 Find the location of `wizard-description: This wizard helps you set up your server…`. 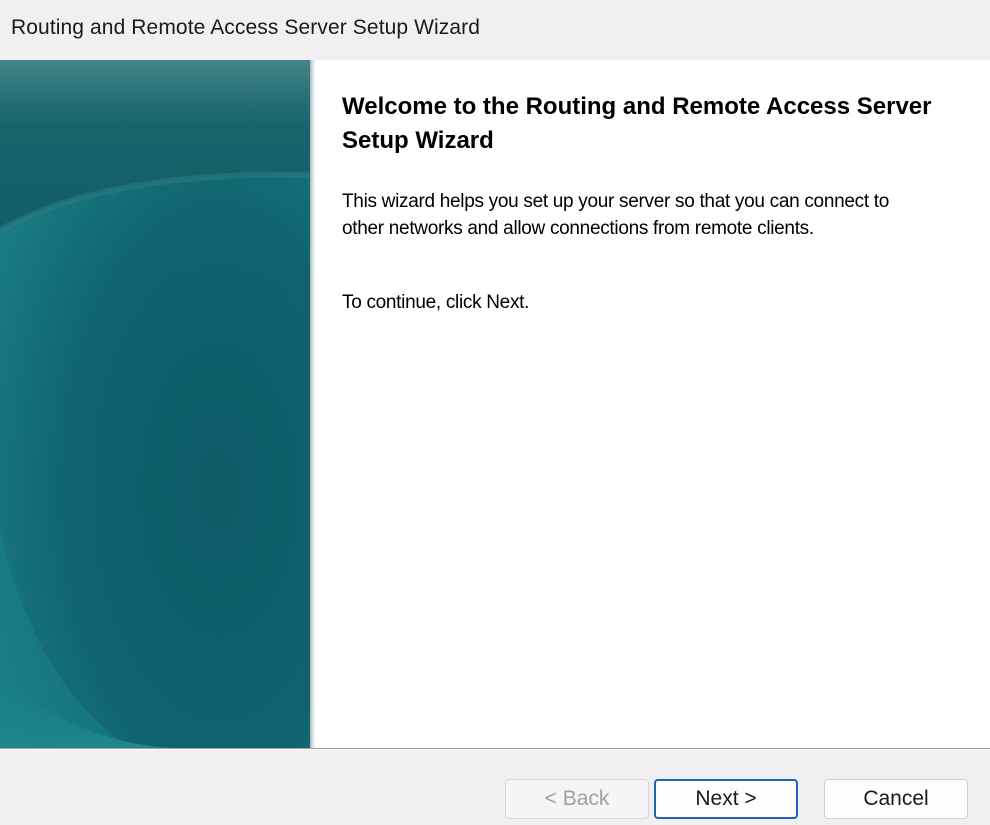

wizard-description: This wizard helps you set up your server… is located at coordinates (616, 215).